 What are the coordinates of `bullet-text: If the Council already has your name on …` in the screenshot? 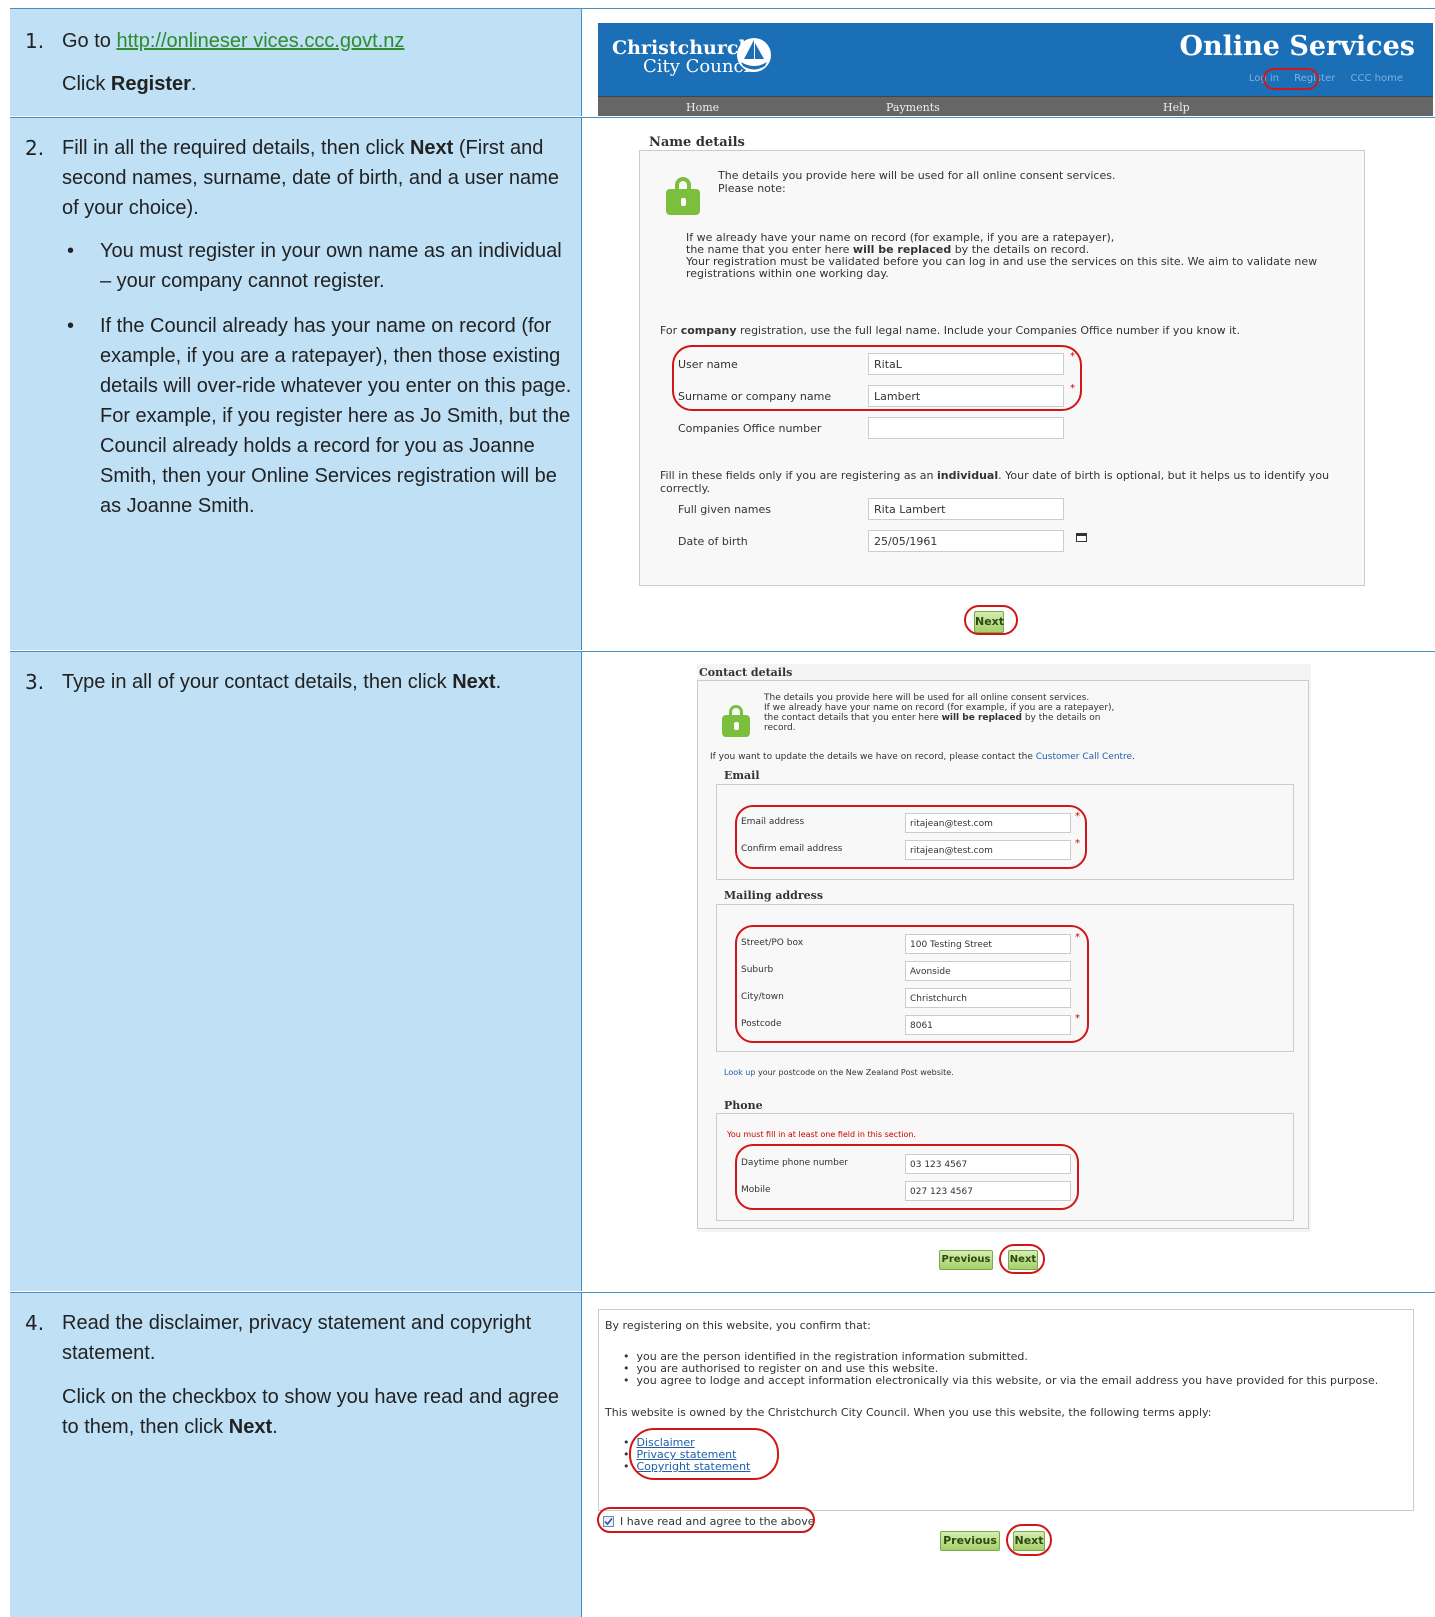 It's located at (336, 416).